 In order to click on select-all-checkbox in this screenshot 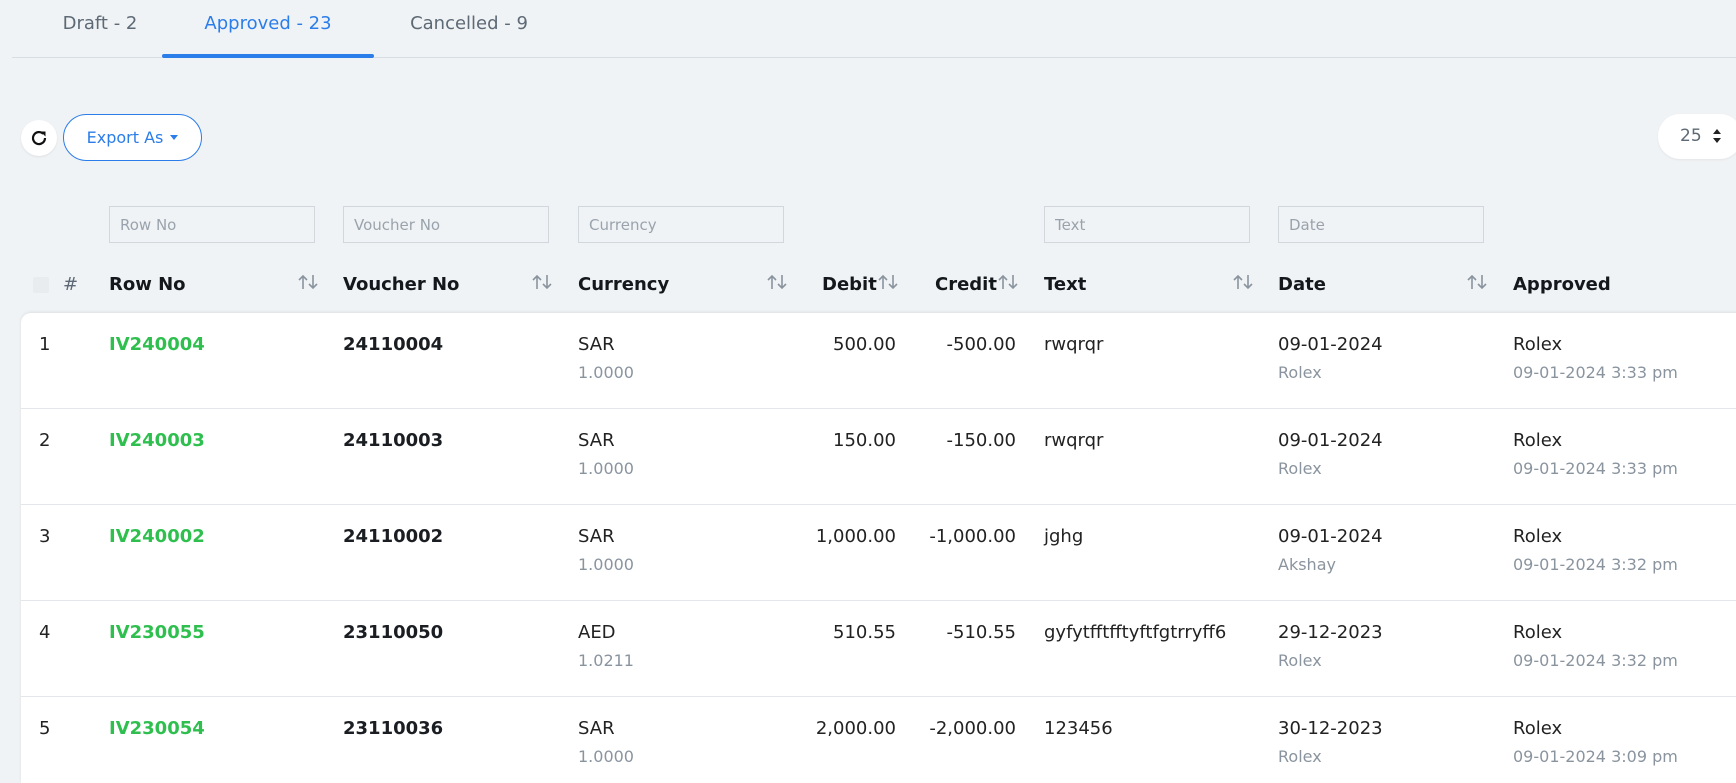, I will do `click(41, 285)`.